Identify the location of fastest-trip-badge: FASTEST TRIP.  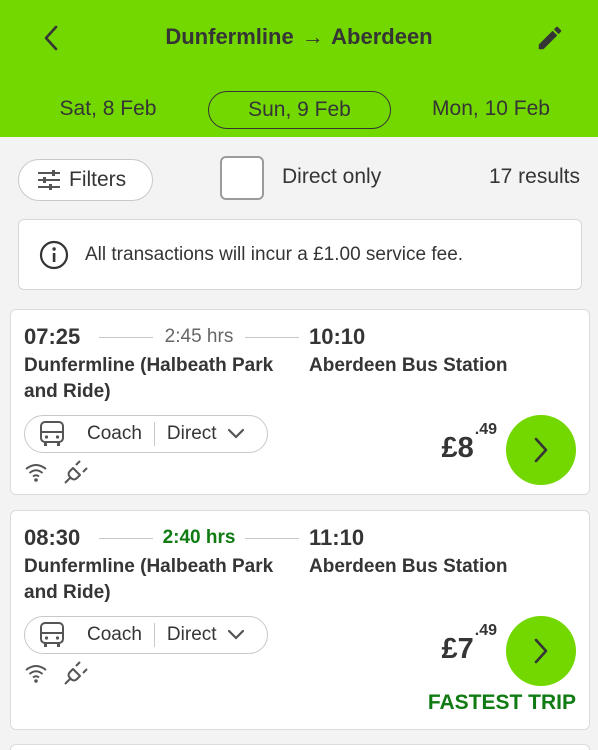
(501, 702).